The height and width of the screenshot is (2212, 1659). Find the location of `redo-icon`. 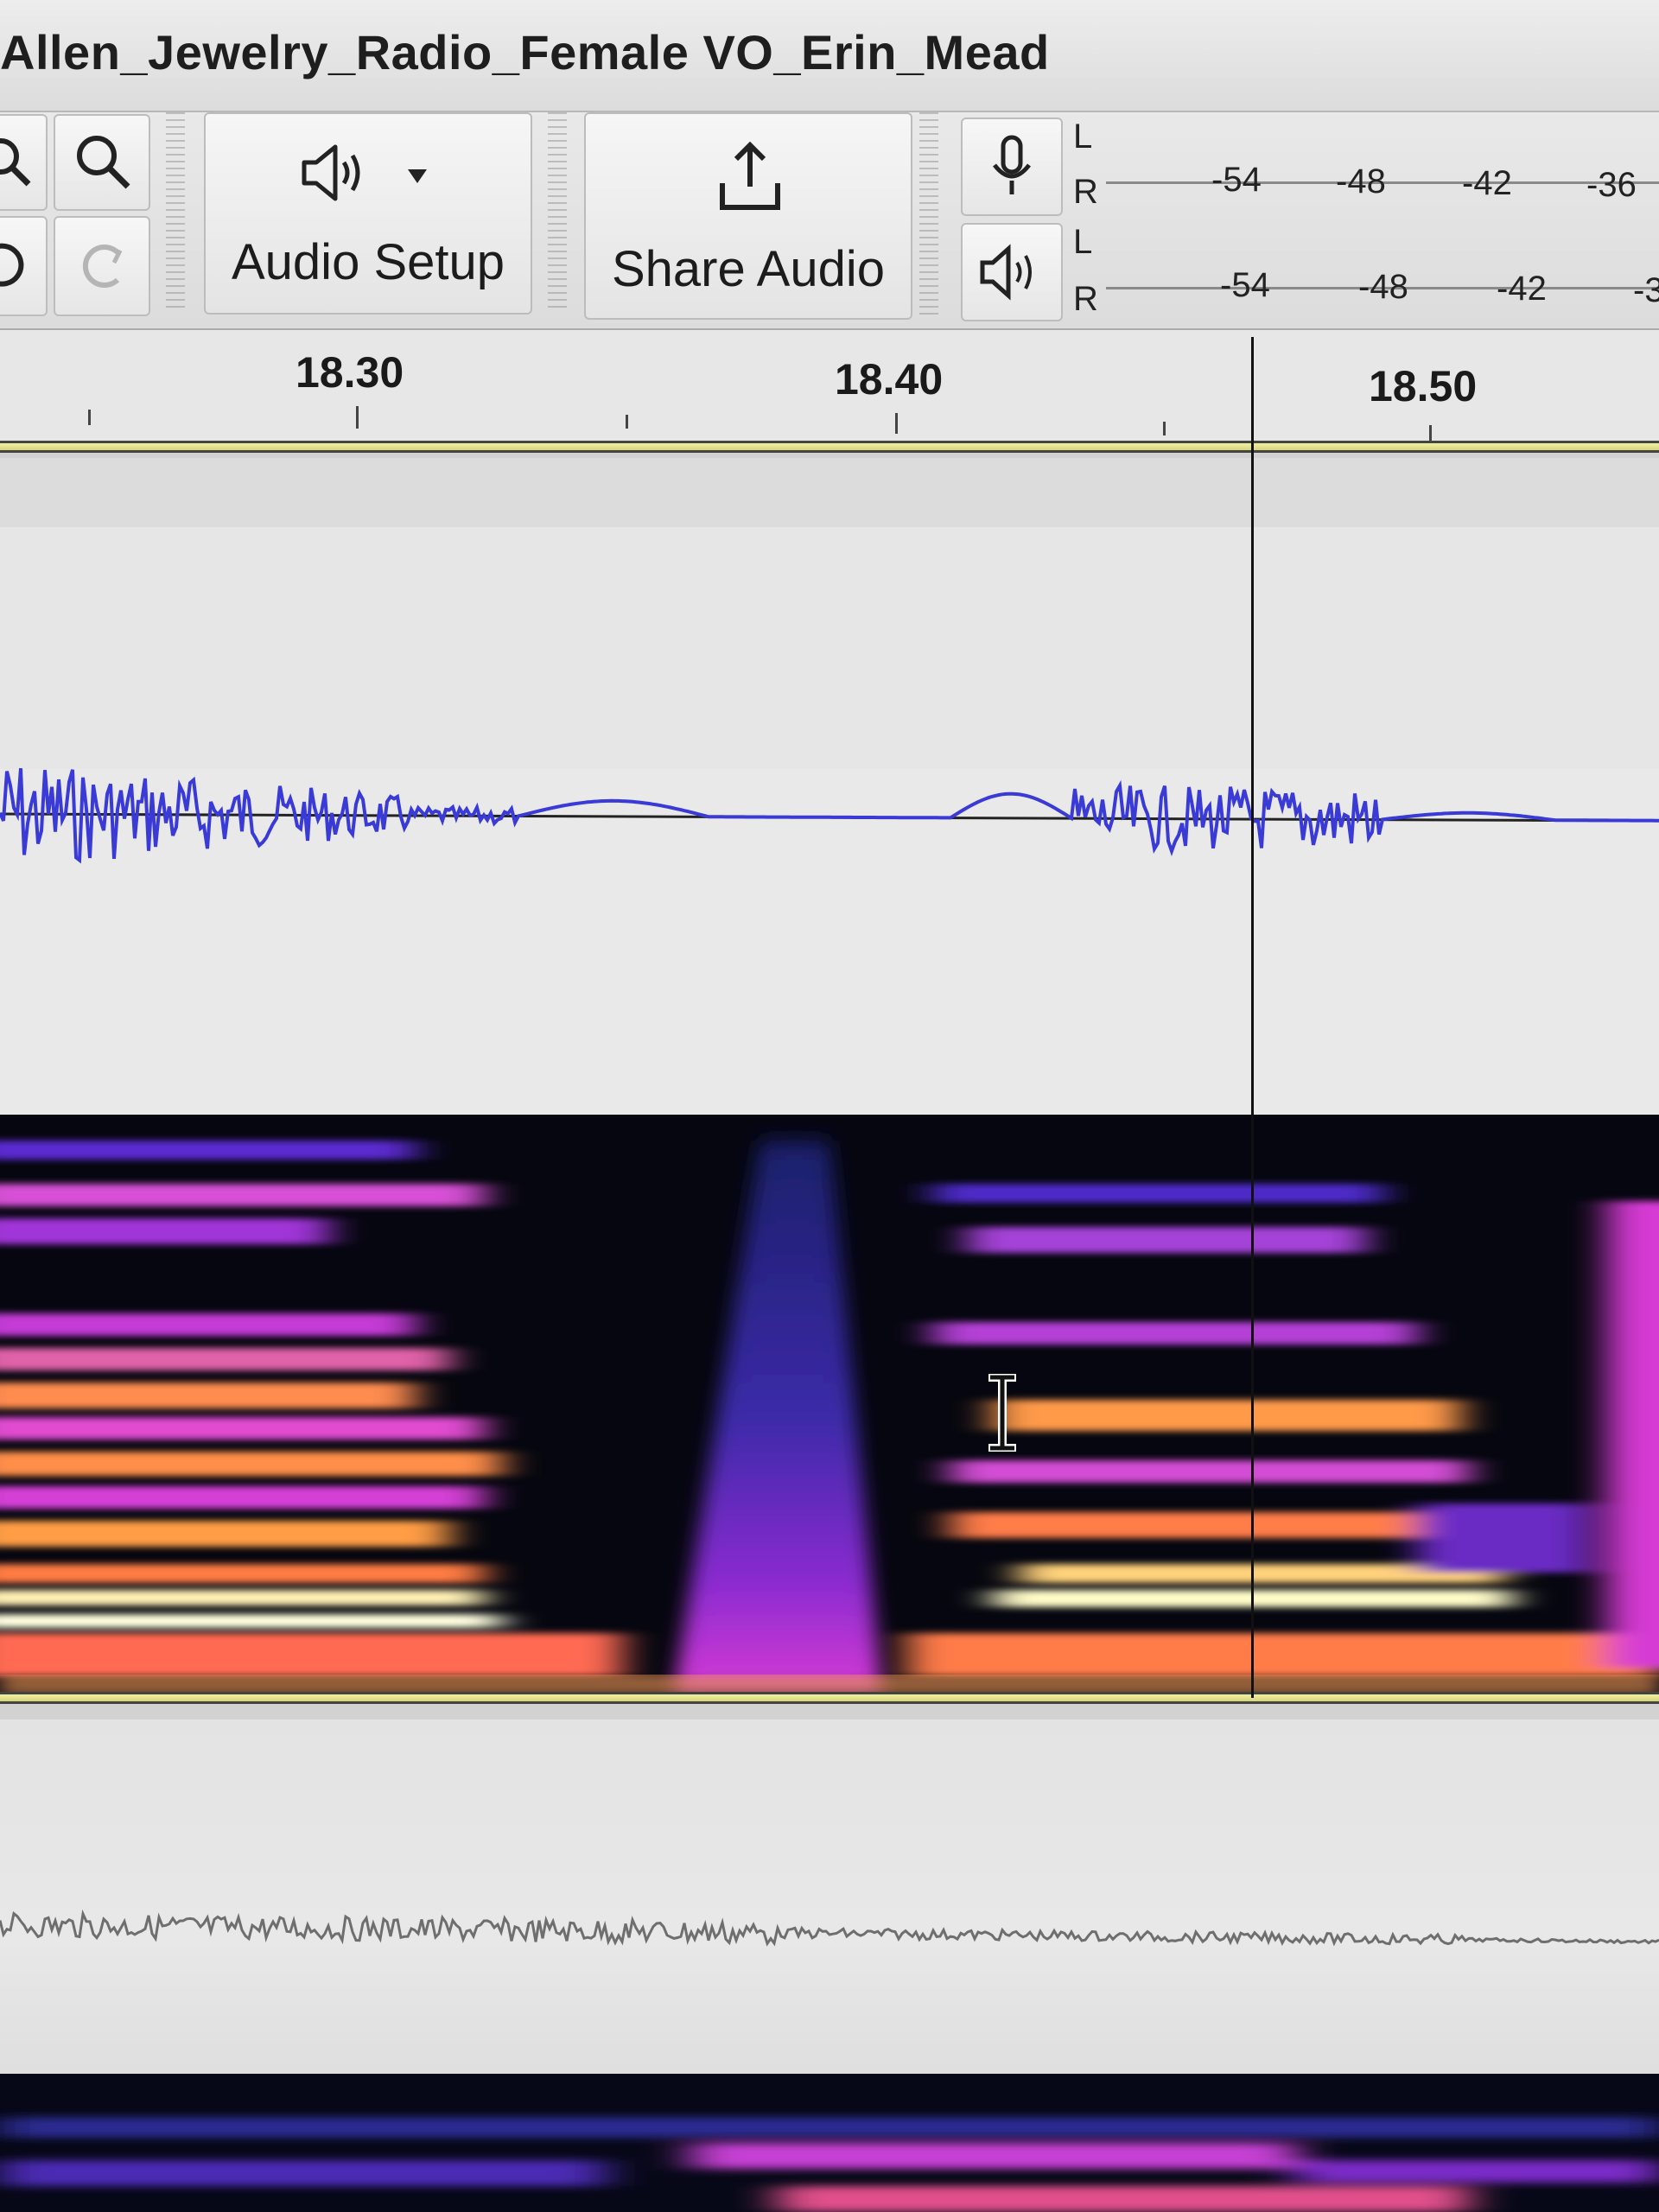

redo-icon is located at coordinates (102, 266).